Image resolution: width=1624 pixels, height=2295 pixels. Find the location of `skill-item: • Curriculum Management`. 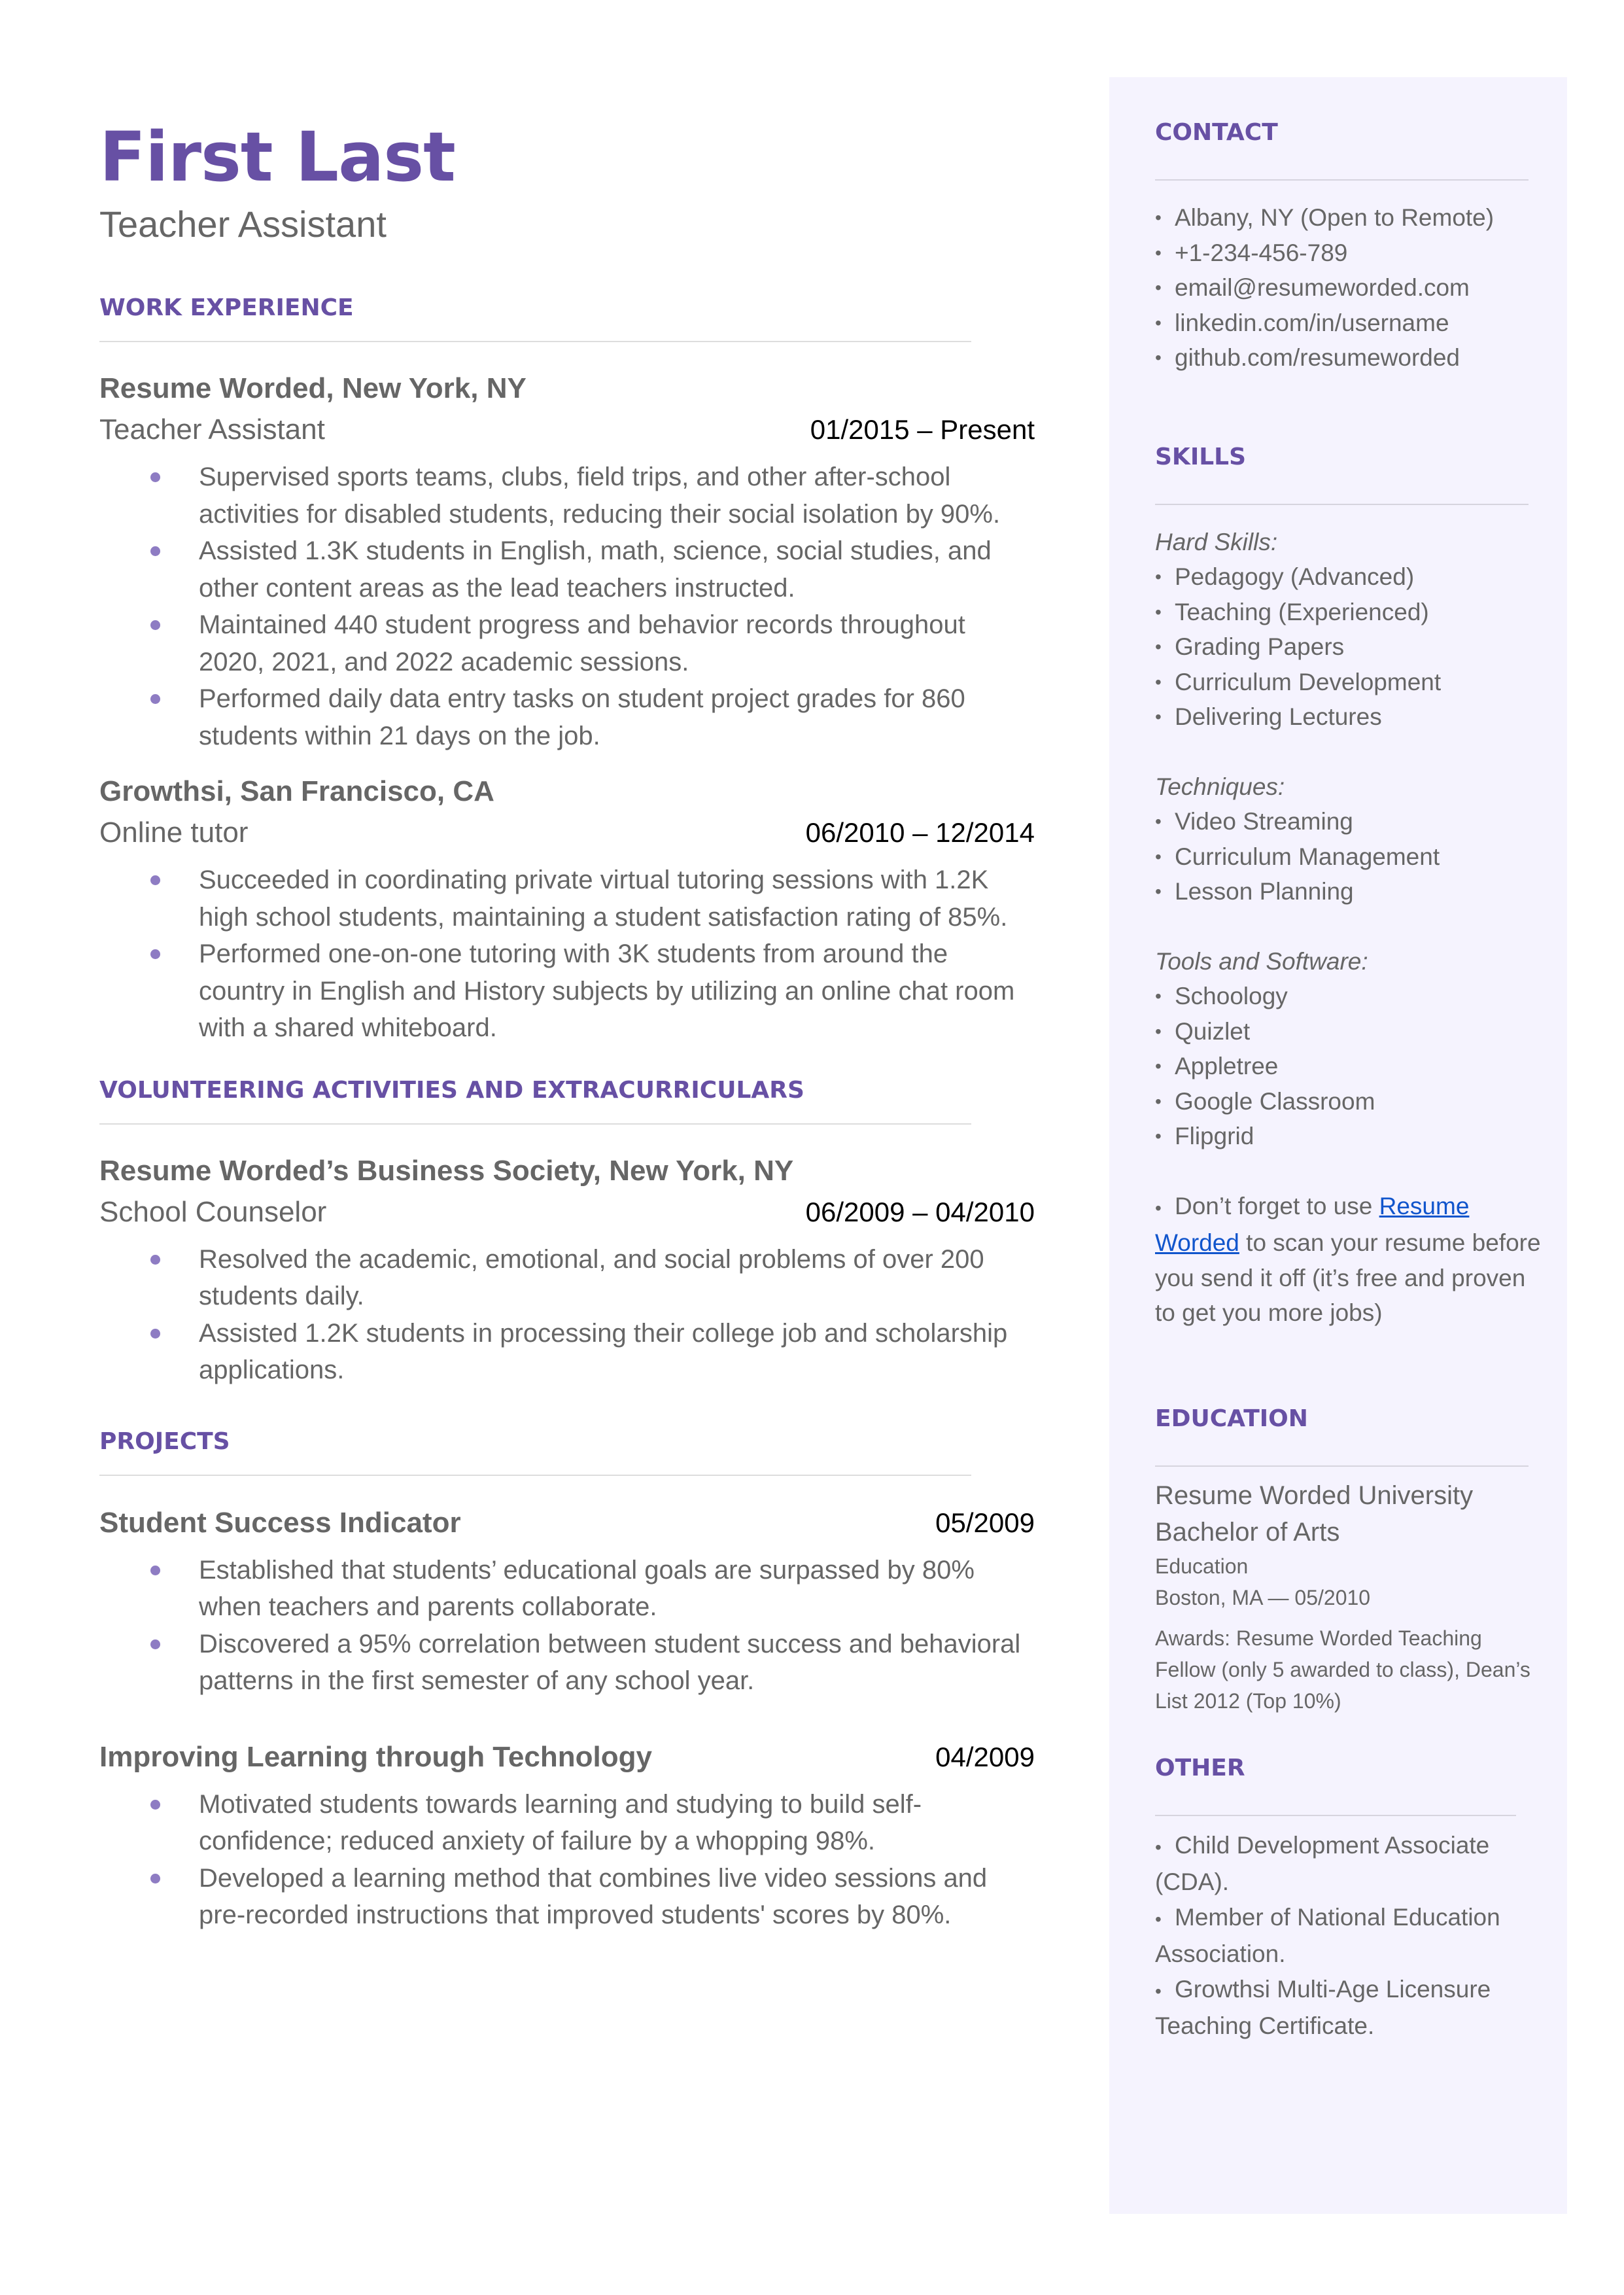

skill-item: • Curriculum Management is located at coordinates (1351, 857).